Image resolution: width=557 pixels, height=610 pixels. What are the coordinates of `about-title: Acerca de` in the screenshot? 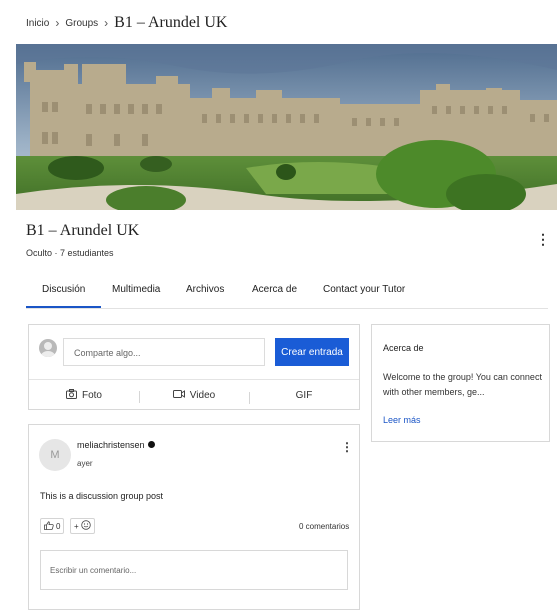 It's located at (403, 348).